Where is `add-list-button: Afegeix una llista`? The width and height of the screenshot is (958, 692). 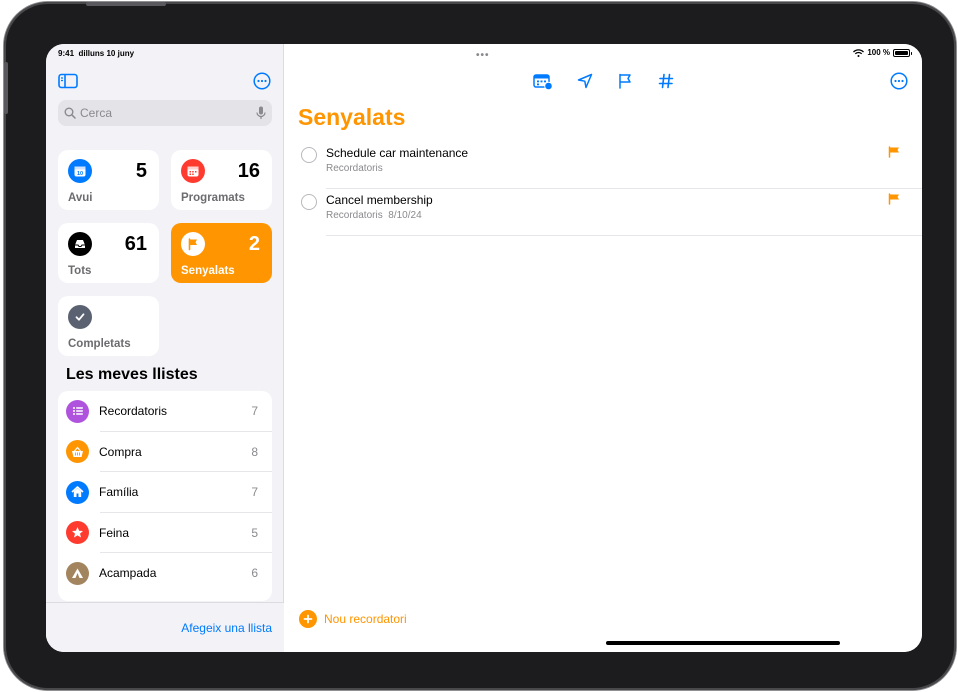
add-list-button: Afegeix una llista is located at coordinates (226, 628).